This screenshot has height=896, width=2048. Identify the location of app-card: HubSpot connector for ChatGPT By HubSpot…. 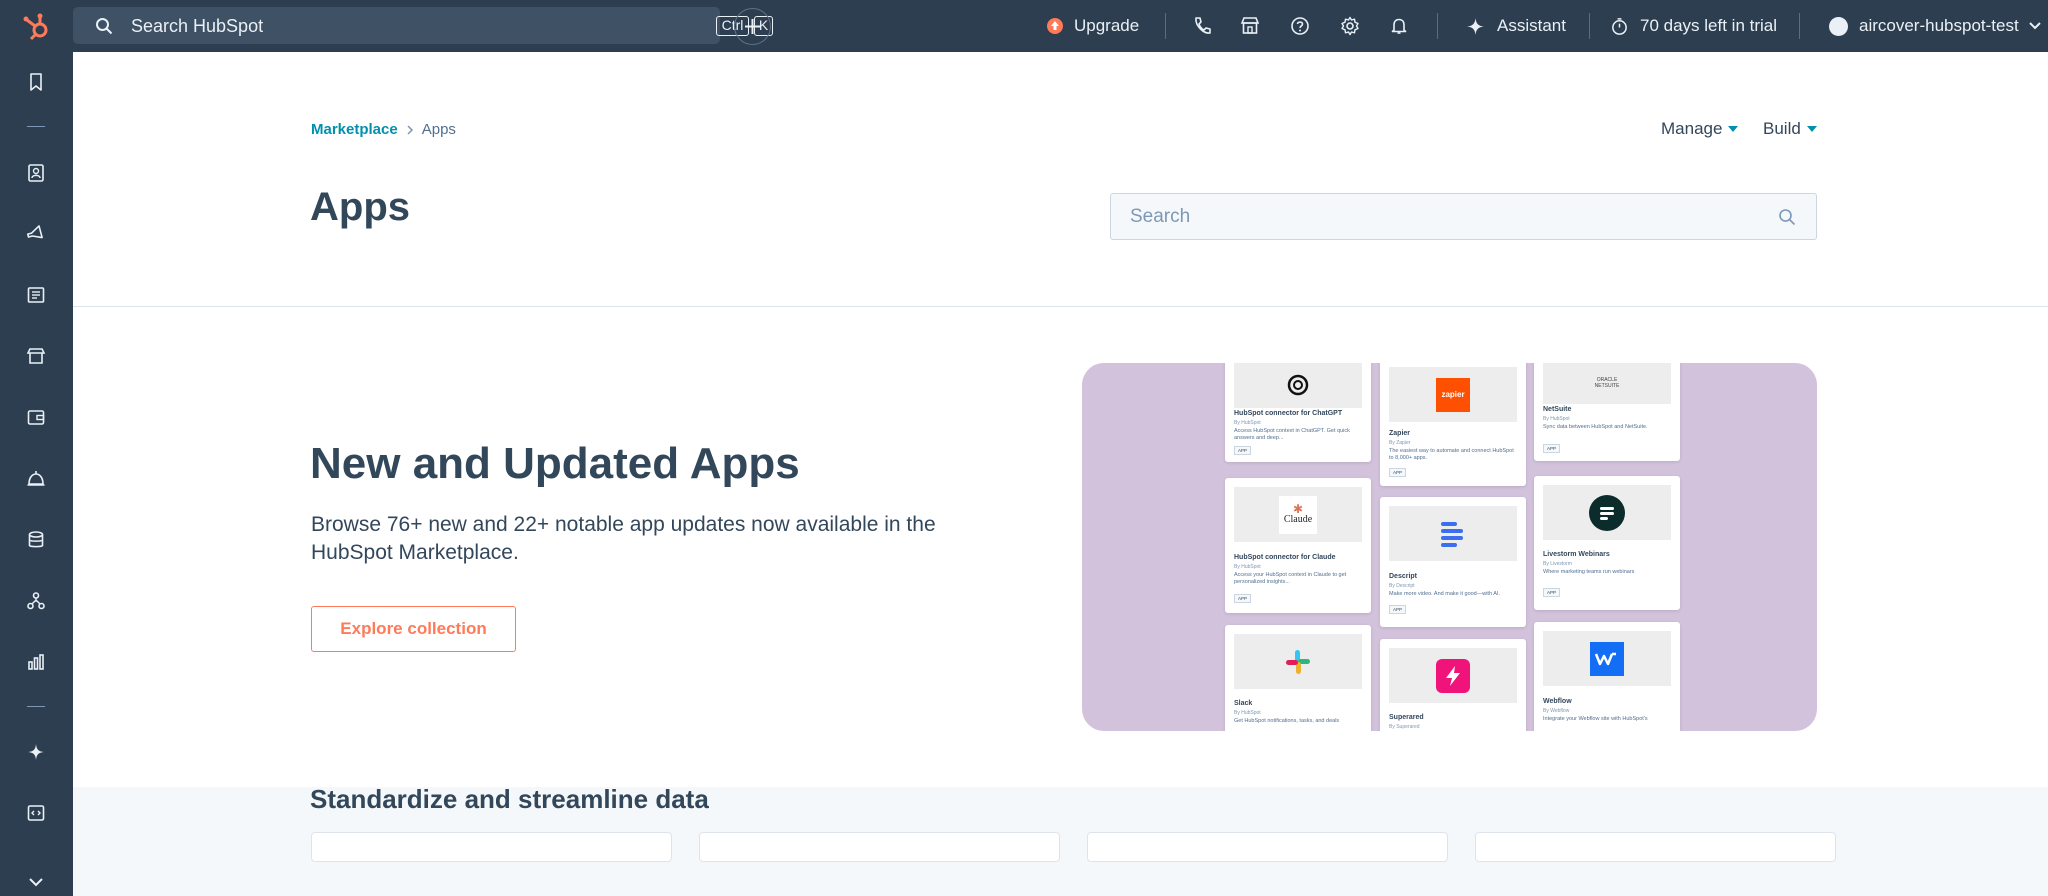
(1298, 412).